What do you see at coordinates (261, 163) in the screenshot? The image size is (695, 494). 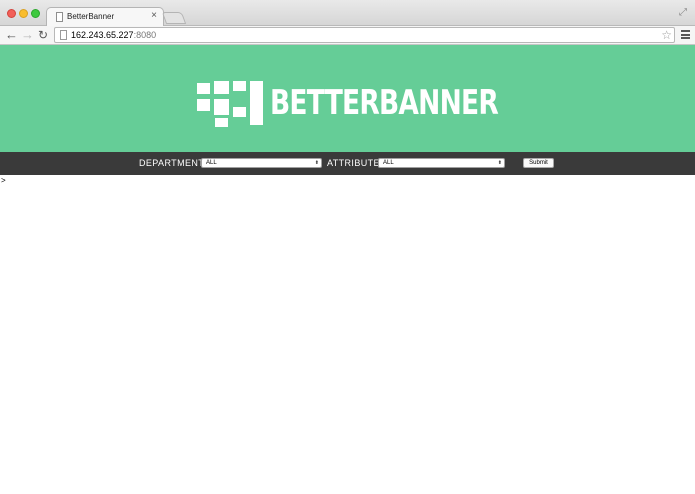 I see `department-select: ALL ⬍` at bounding box center [261, 163].